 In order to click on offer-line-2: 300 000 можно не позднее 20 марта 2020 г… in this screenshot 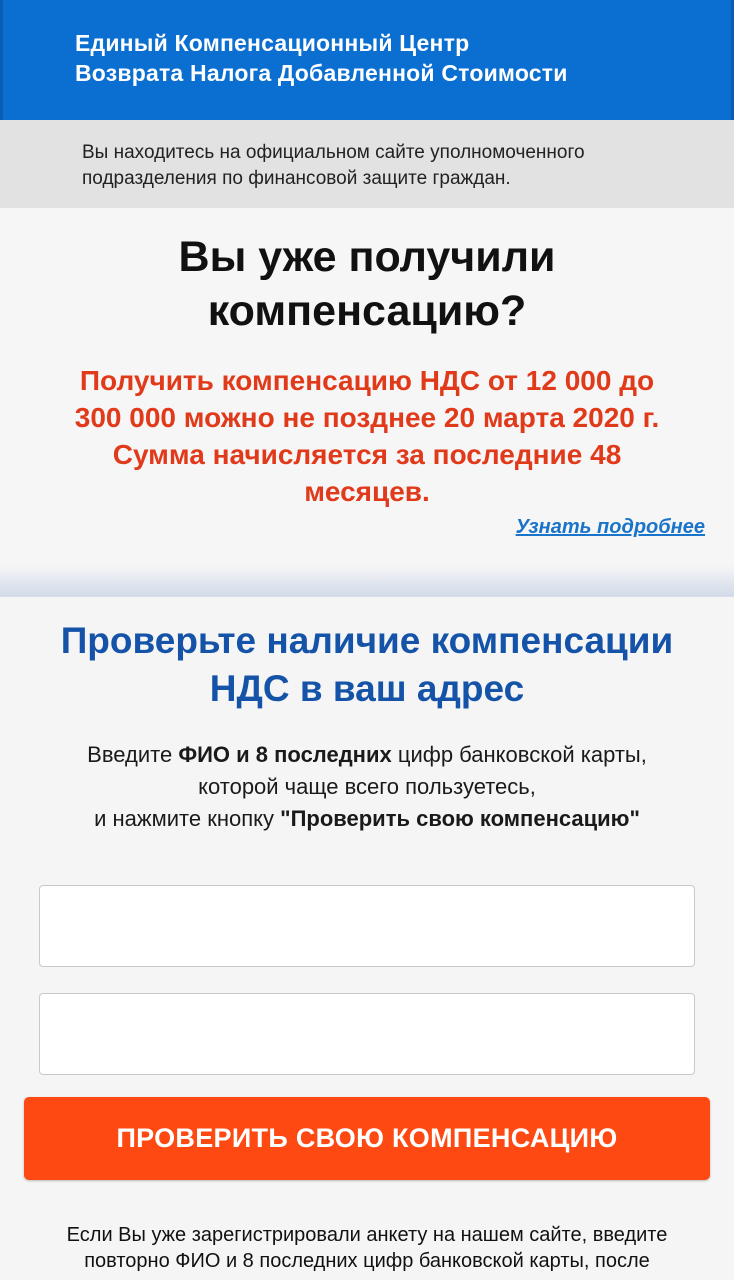, I will do `click(367, 417)`.